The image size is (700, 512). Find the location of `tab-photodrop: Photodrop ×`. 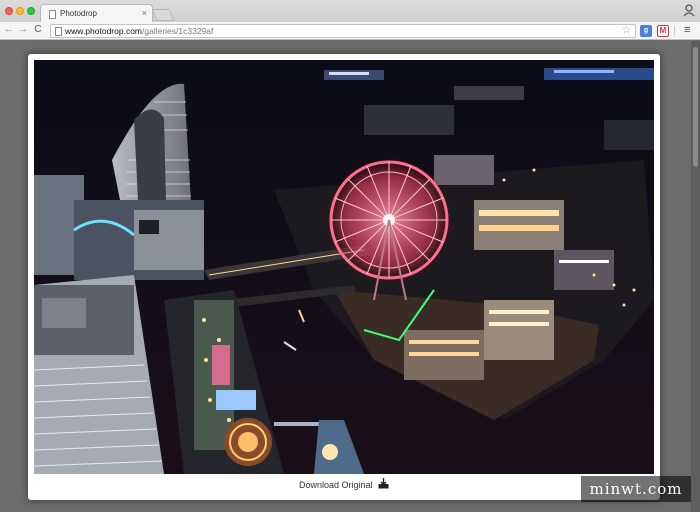

tab-photodrop: Photodrop × is located at coordinates (96, 13).